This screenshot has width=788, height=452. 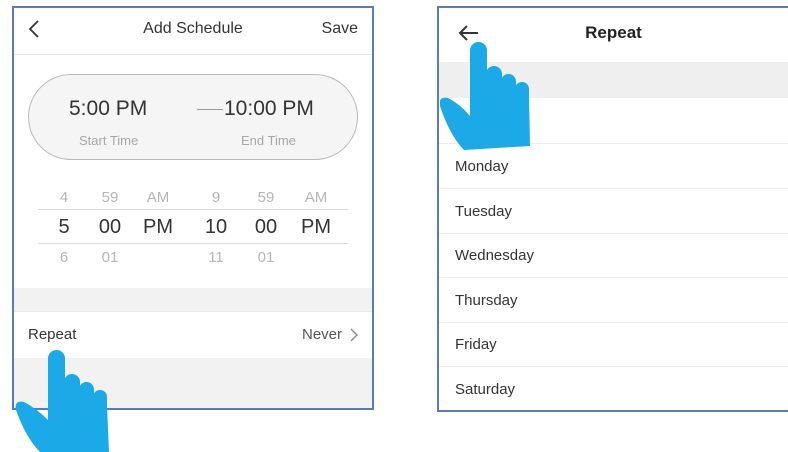 I want to click on repeat-label: Repeat, so click(x=52, y=334).